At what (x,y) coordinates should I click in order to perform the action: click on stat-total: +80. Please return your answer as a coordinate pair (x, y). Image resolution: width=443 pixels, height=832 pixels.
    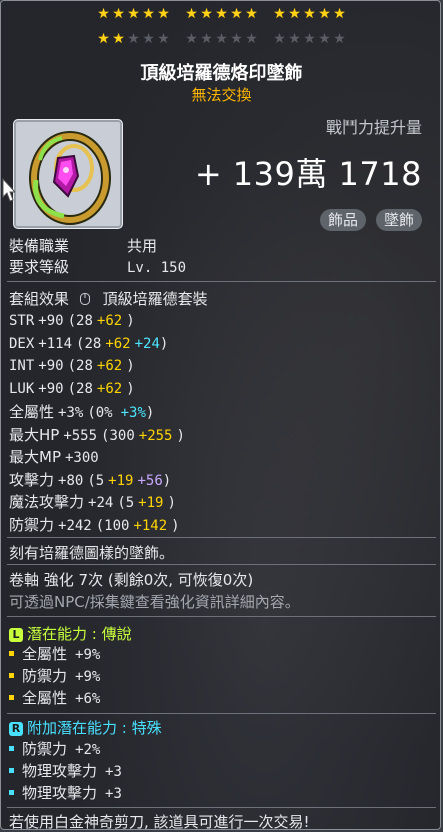
    Looking at the image, I should click on (71, 480).